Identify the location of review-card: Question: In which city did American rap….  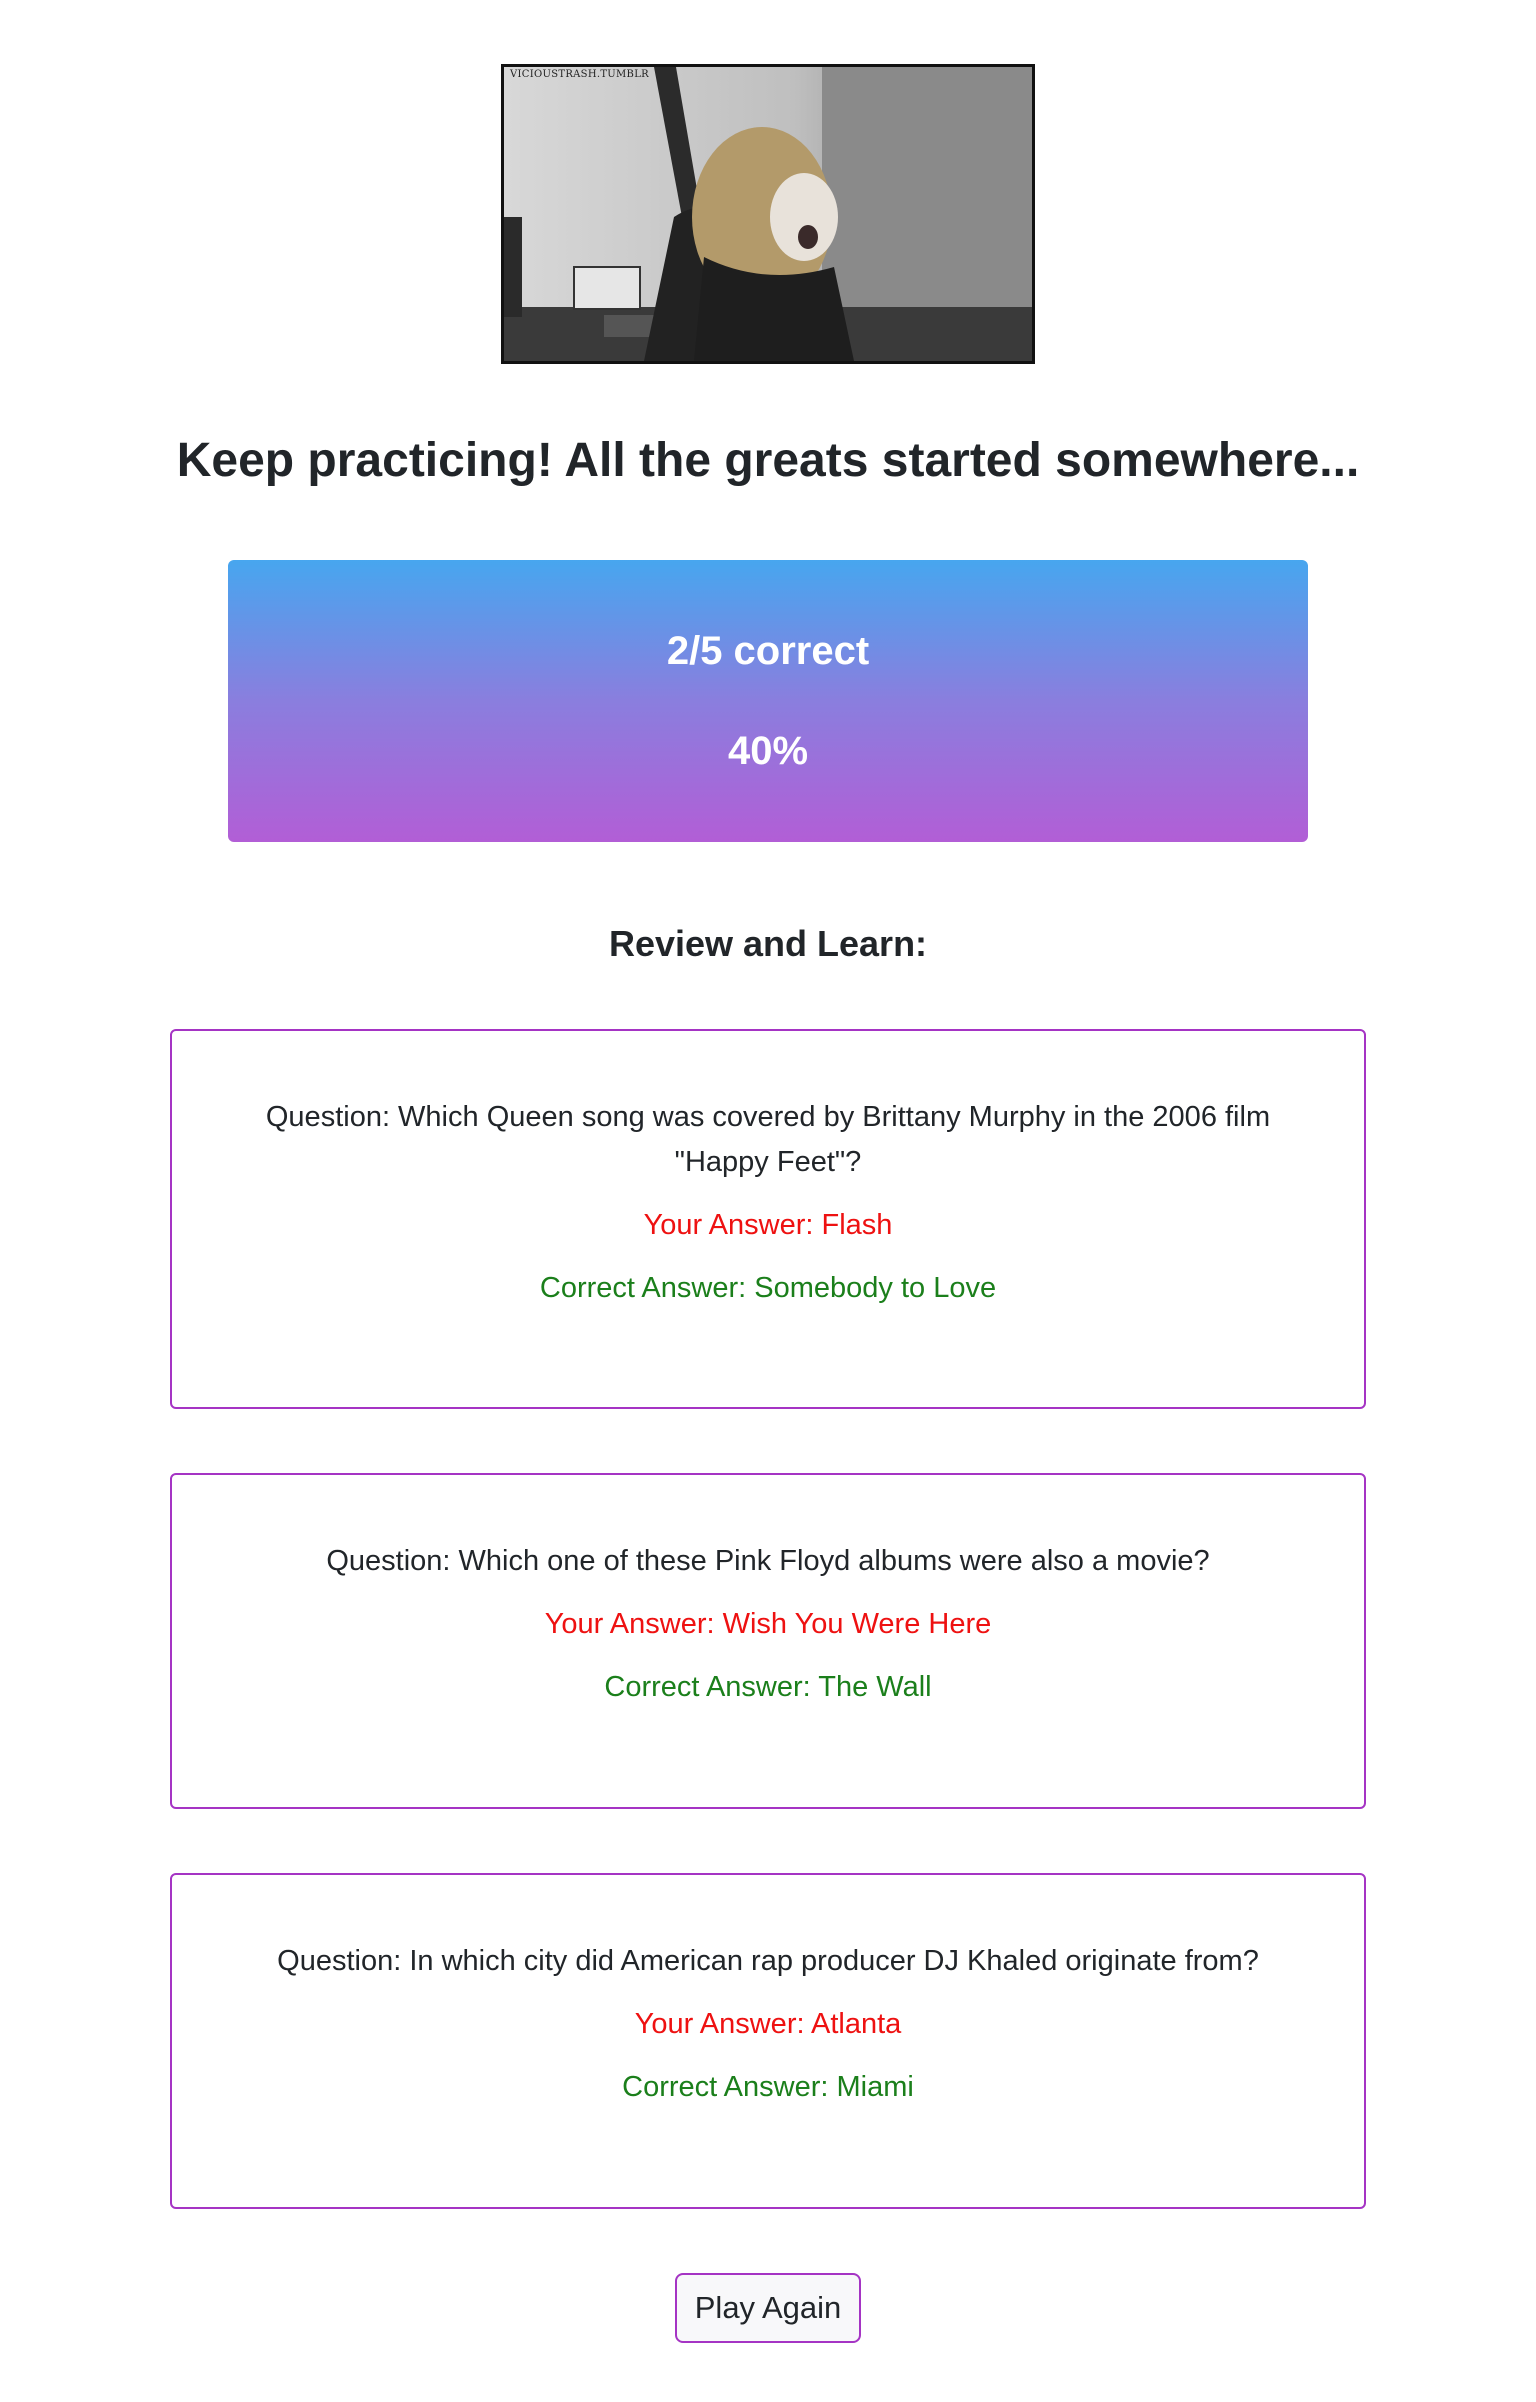
(768, 2040).